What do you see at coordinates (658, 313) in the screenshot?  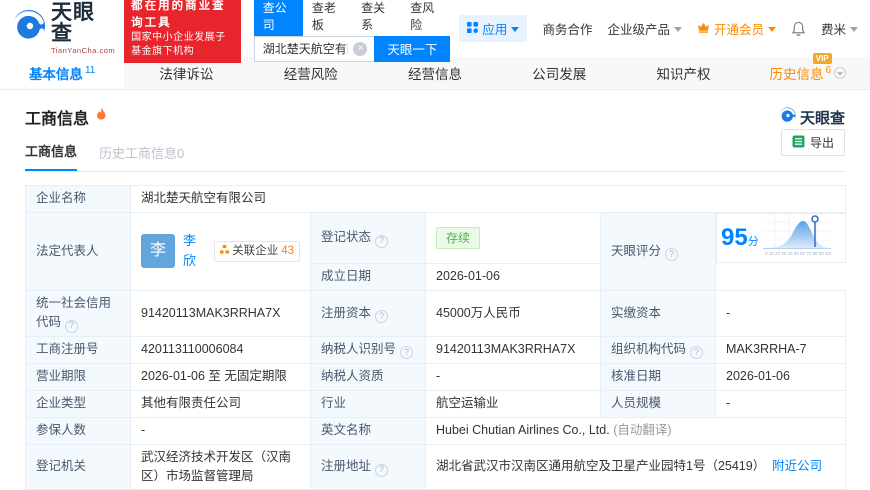 I see `paid-capital-label: 实缴资本` at bounding box center [658, 313].